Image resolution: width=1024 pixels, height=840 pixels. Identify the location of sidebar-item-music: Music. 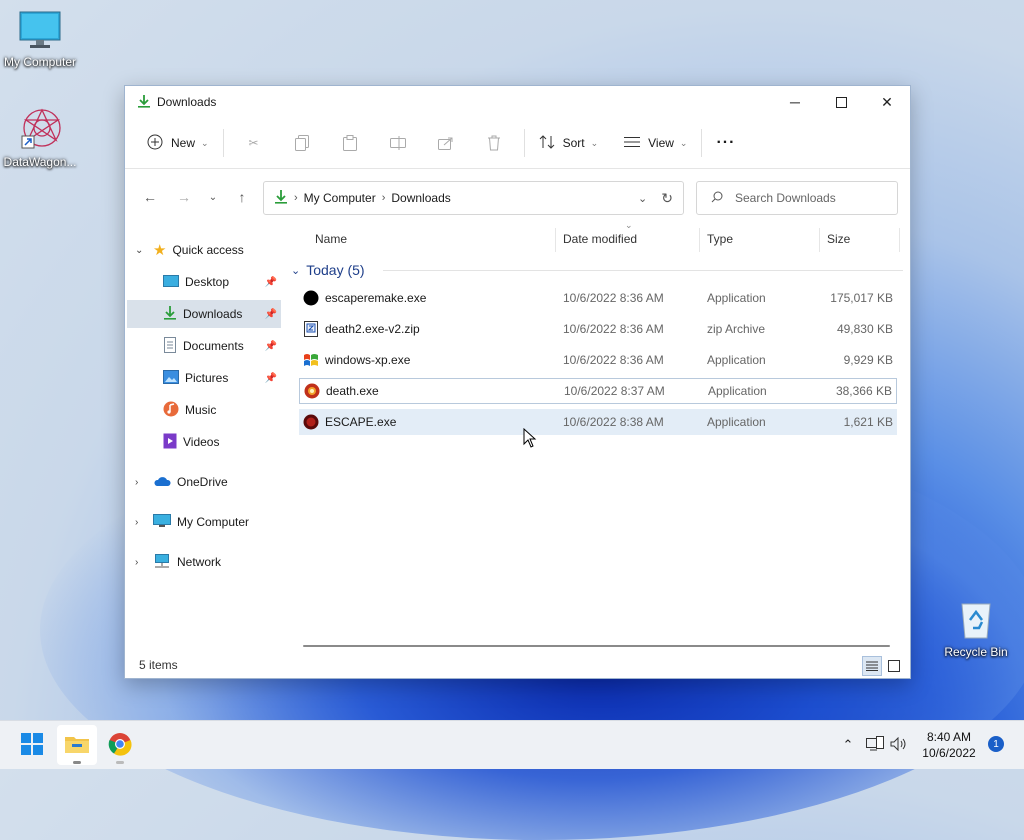
(204, 410).